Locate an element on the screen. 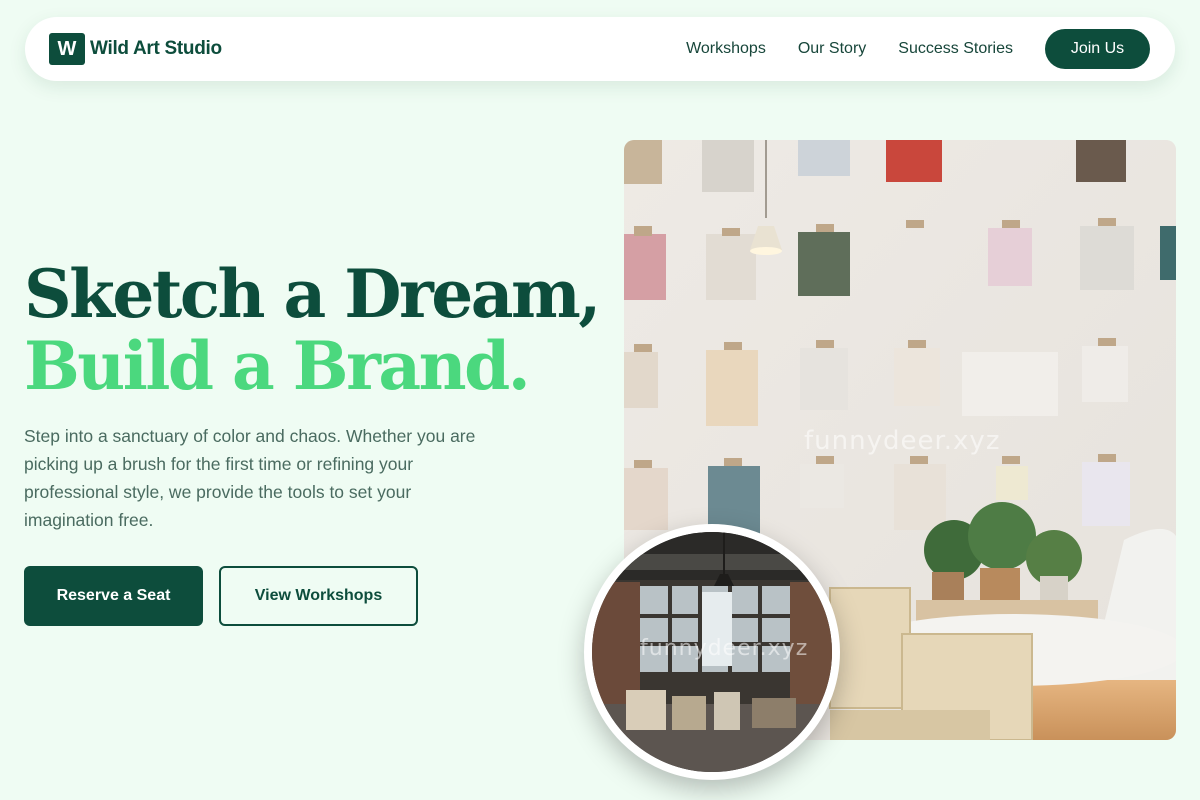 This screenshot has width=1200, height=800. brand-logo-link: W Wild Art Studio is located at coordinates (135, 49).